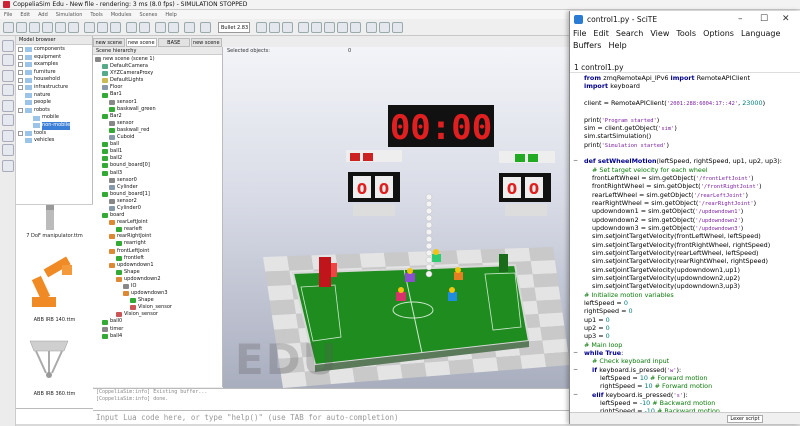 The height and width of the screenshot is (426, 800). What do you see at coordinates (329, 27) in the screenshot?
I see `faster-icon` at bounding box center [329, 27].